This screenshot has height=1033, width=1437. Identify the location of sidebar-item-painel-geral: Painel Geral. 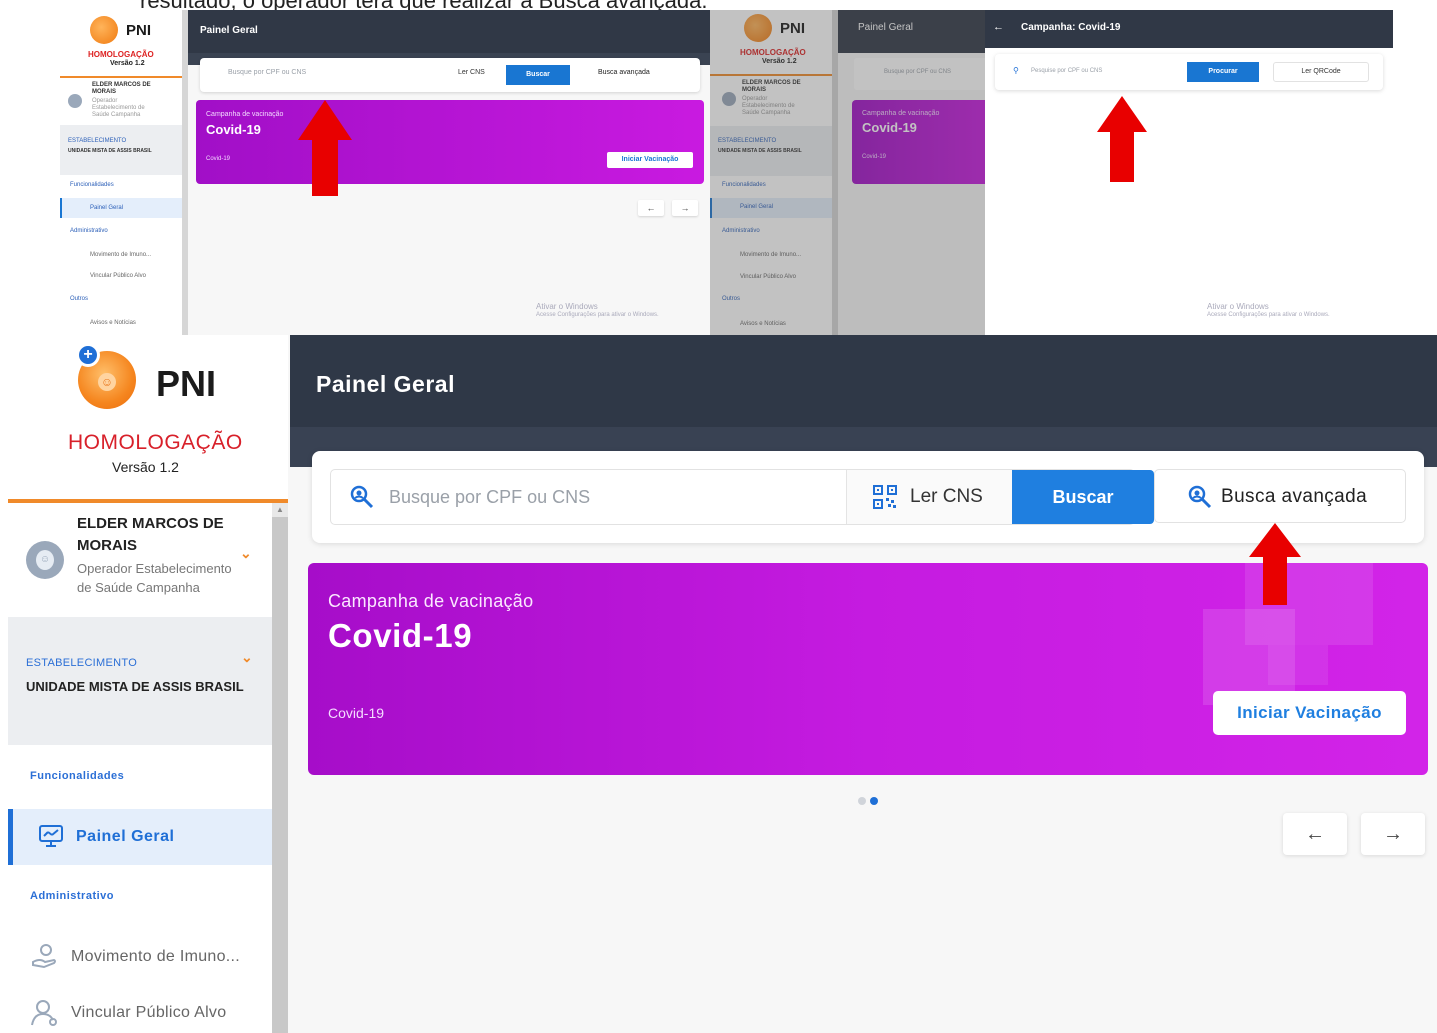
(140, 837).